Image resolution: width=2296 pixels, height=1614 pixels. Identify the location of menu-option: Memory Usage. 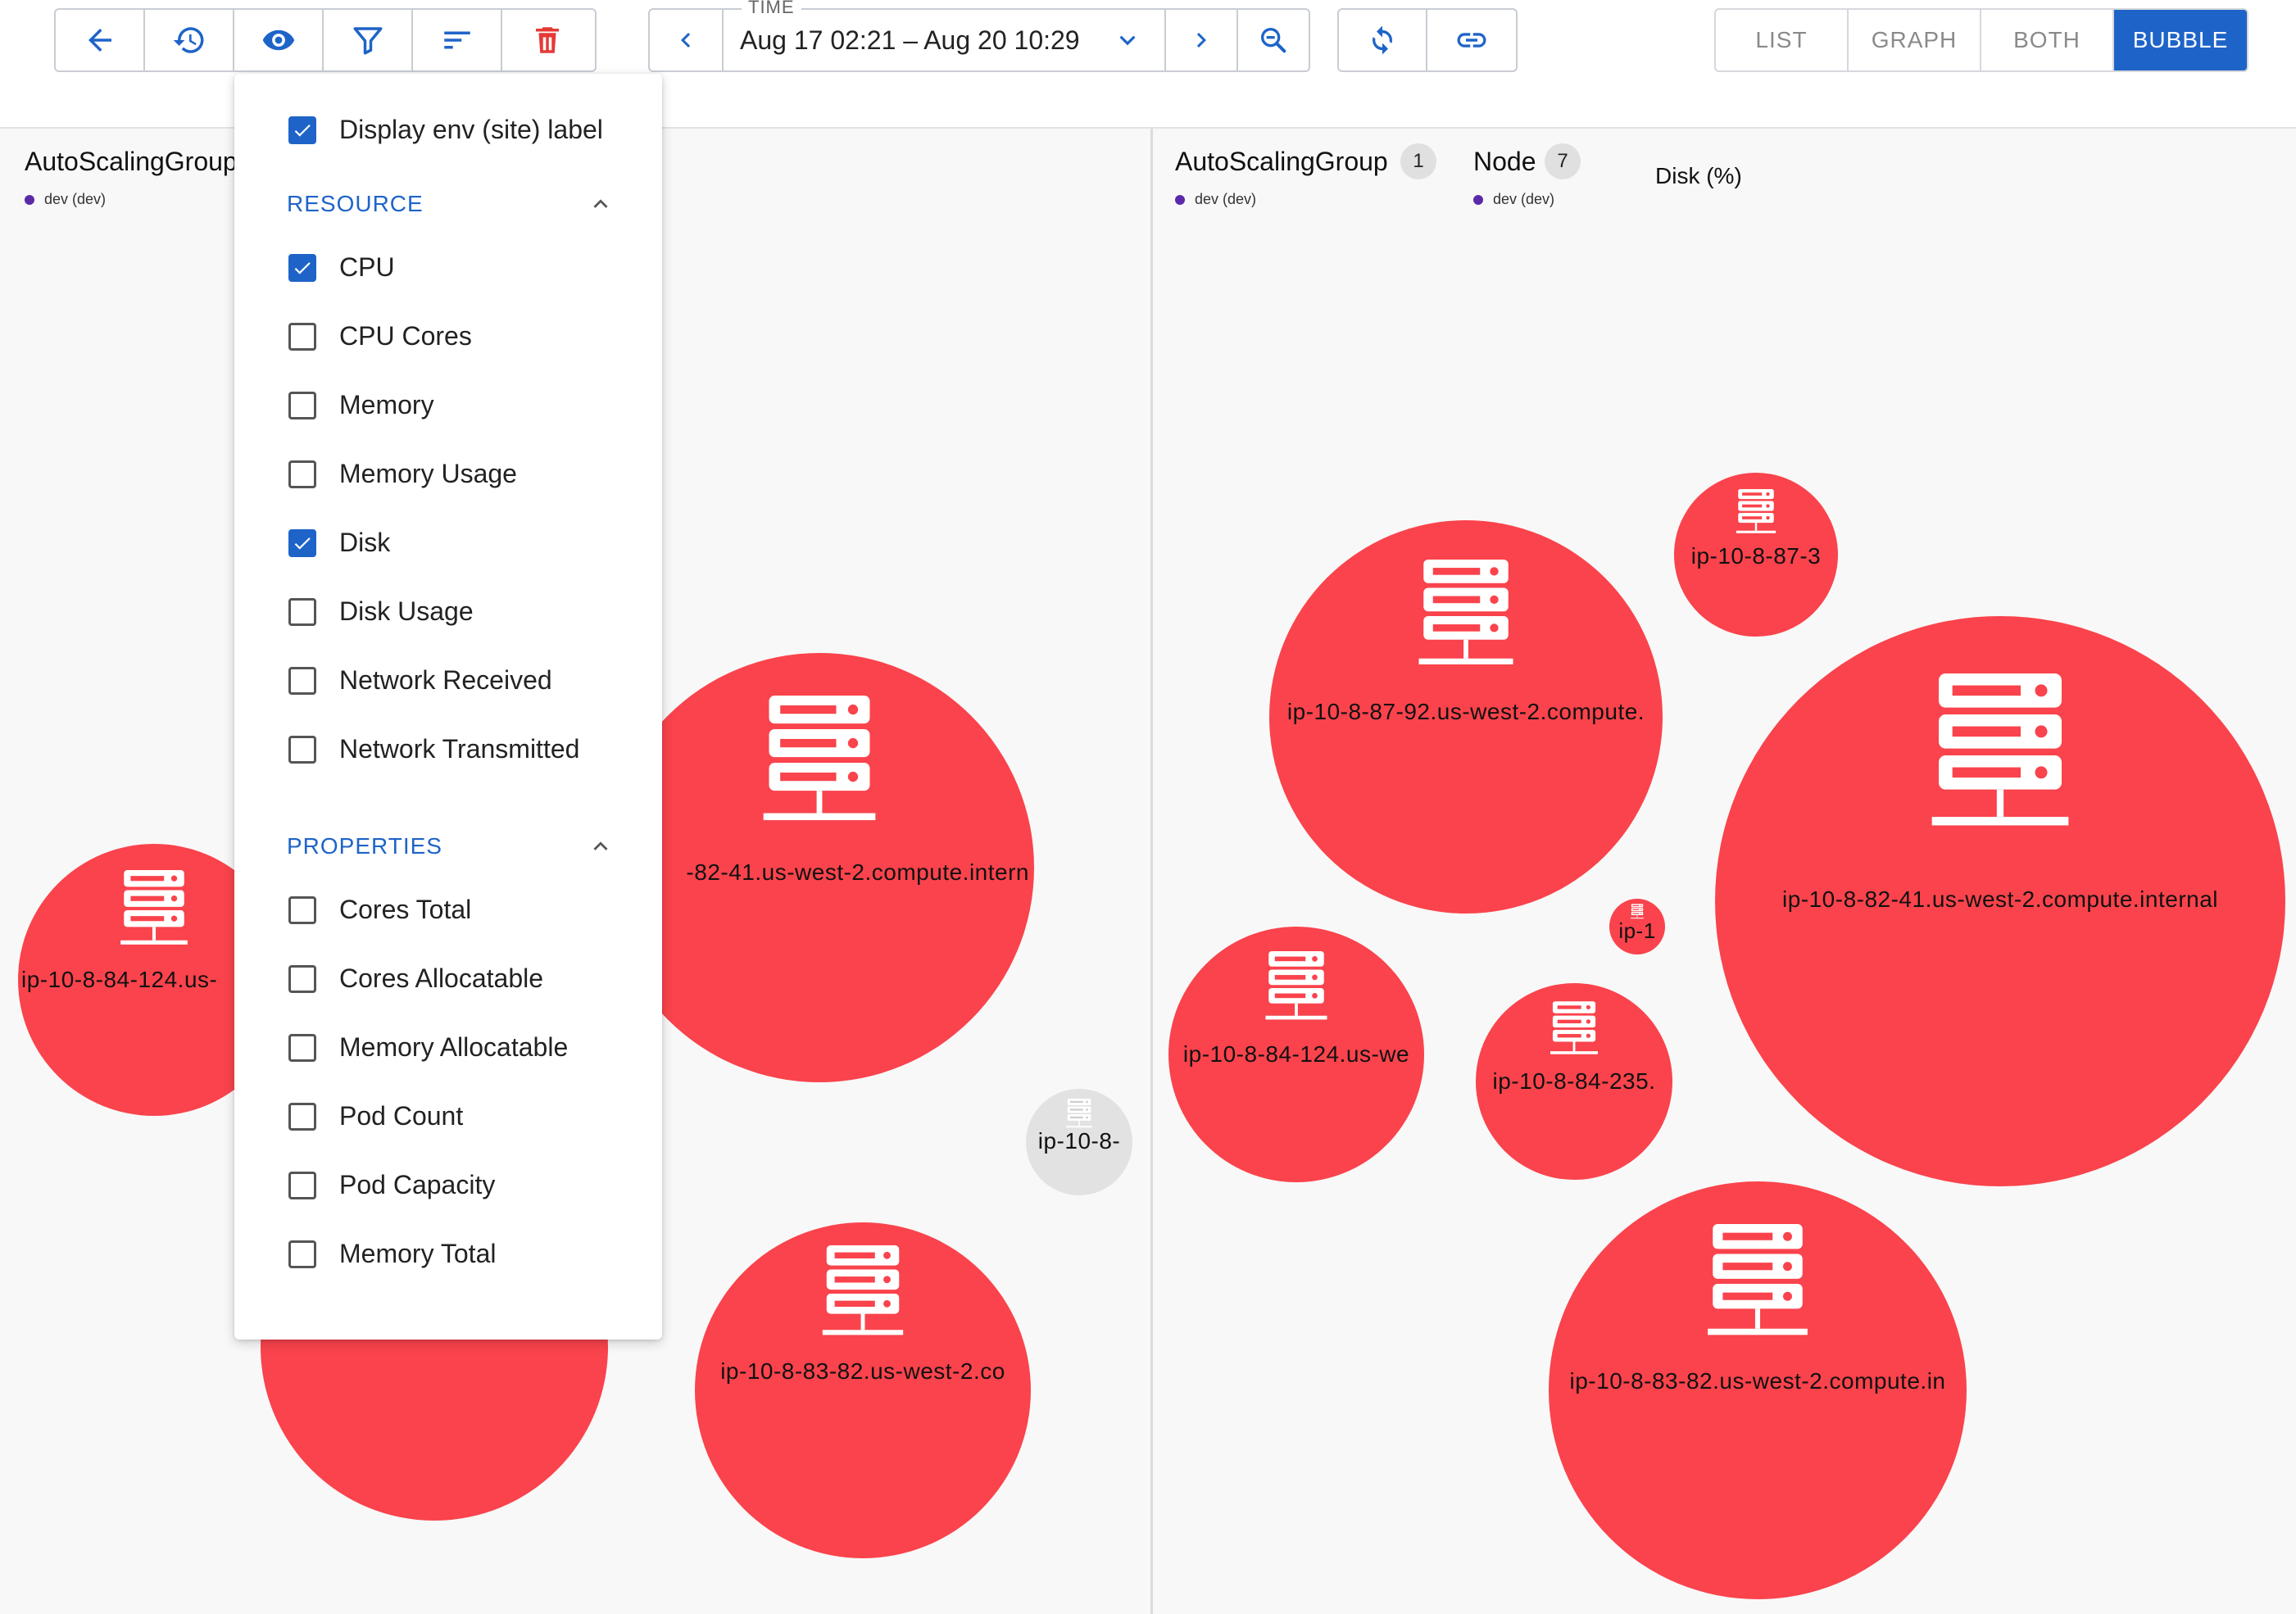
(402, 474).